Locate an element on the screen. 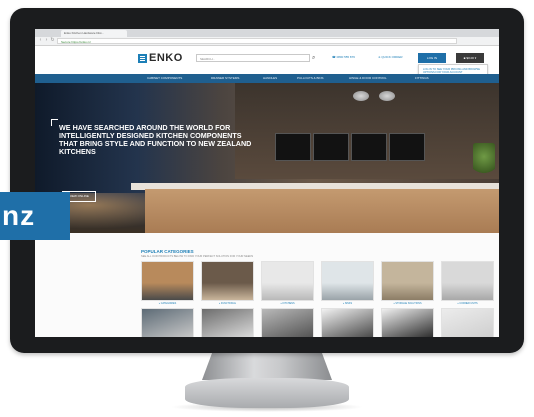  bracket-decoration is located at coordinates (54, 122).